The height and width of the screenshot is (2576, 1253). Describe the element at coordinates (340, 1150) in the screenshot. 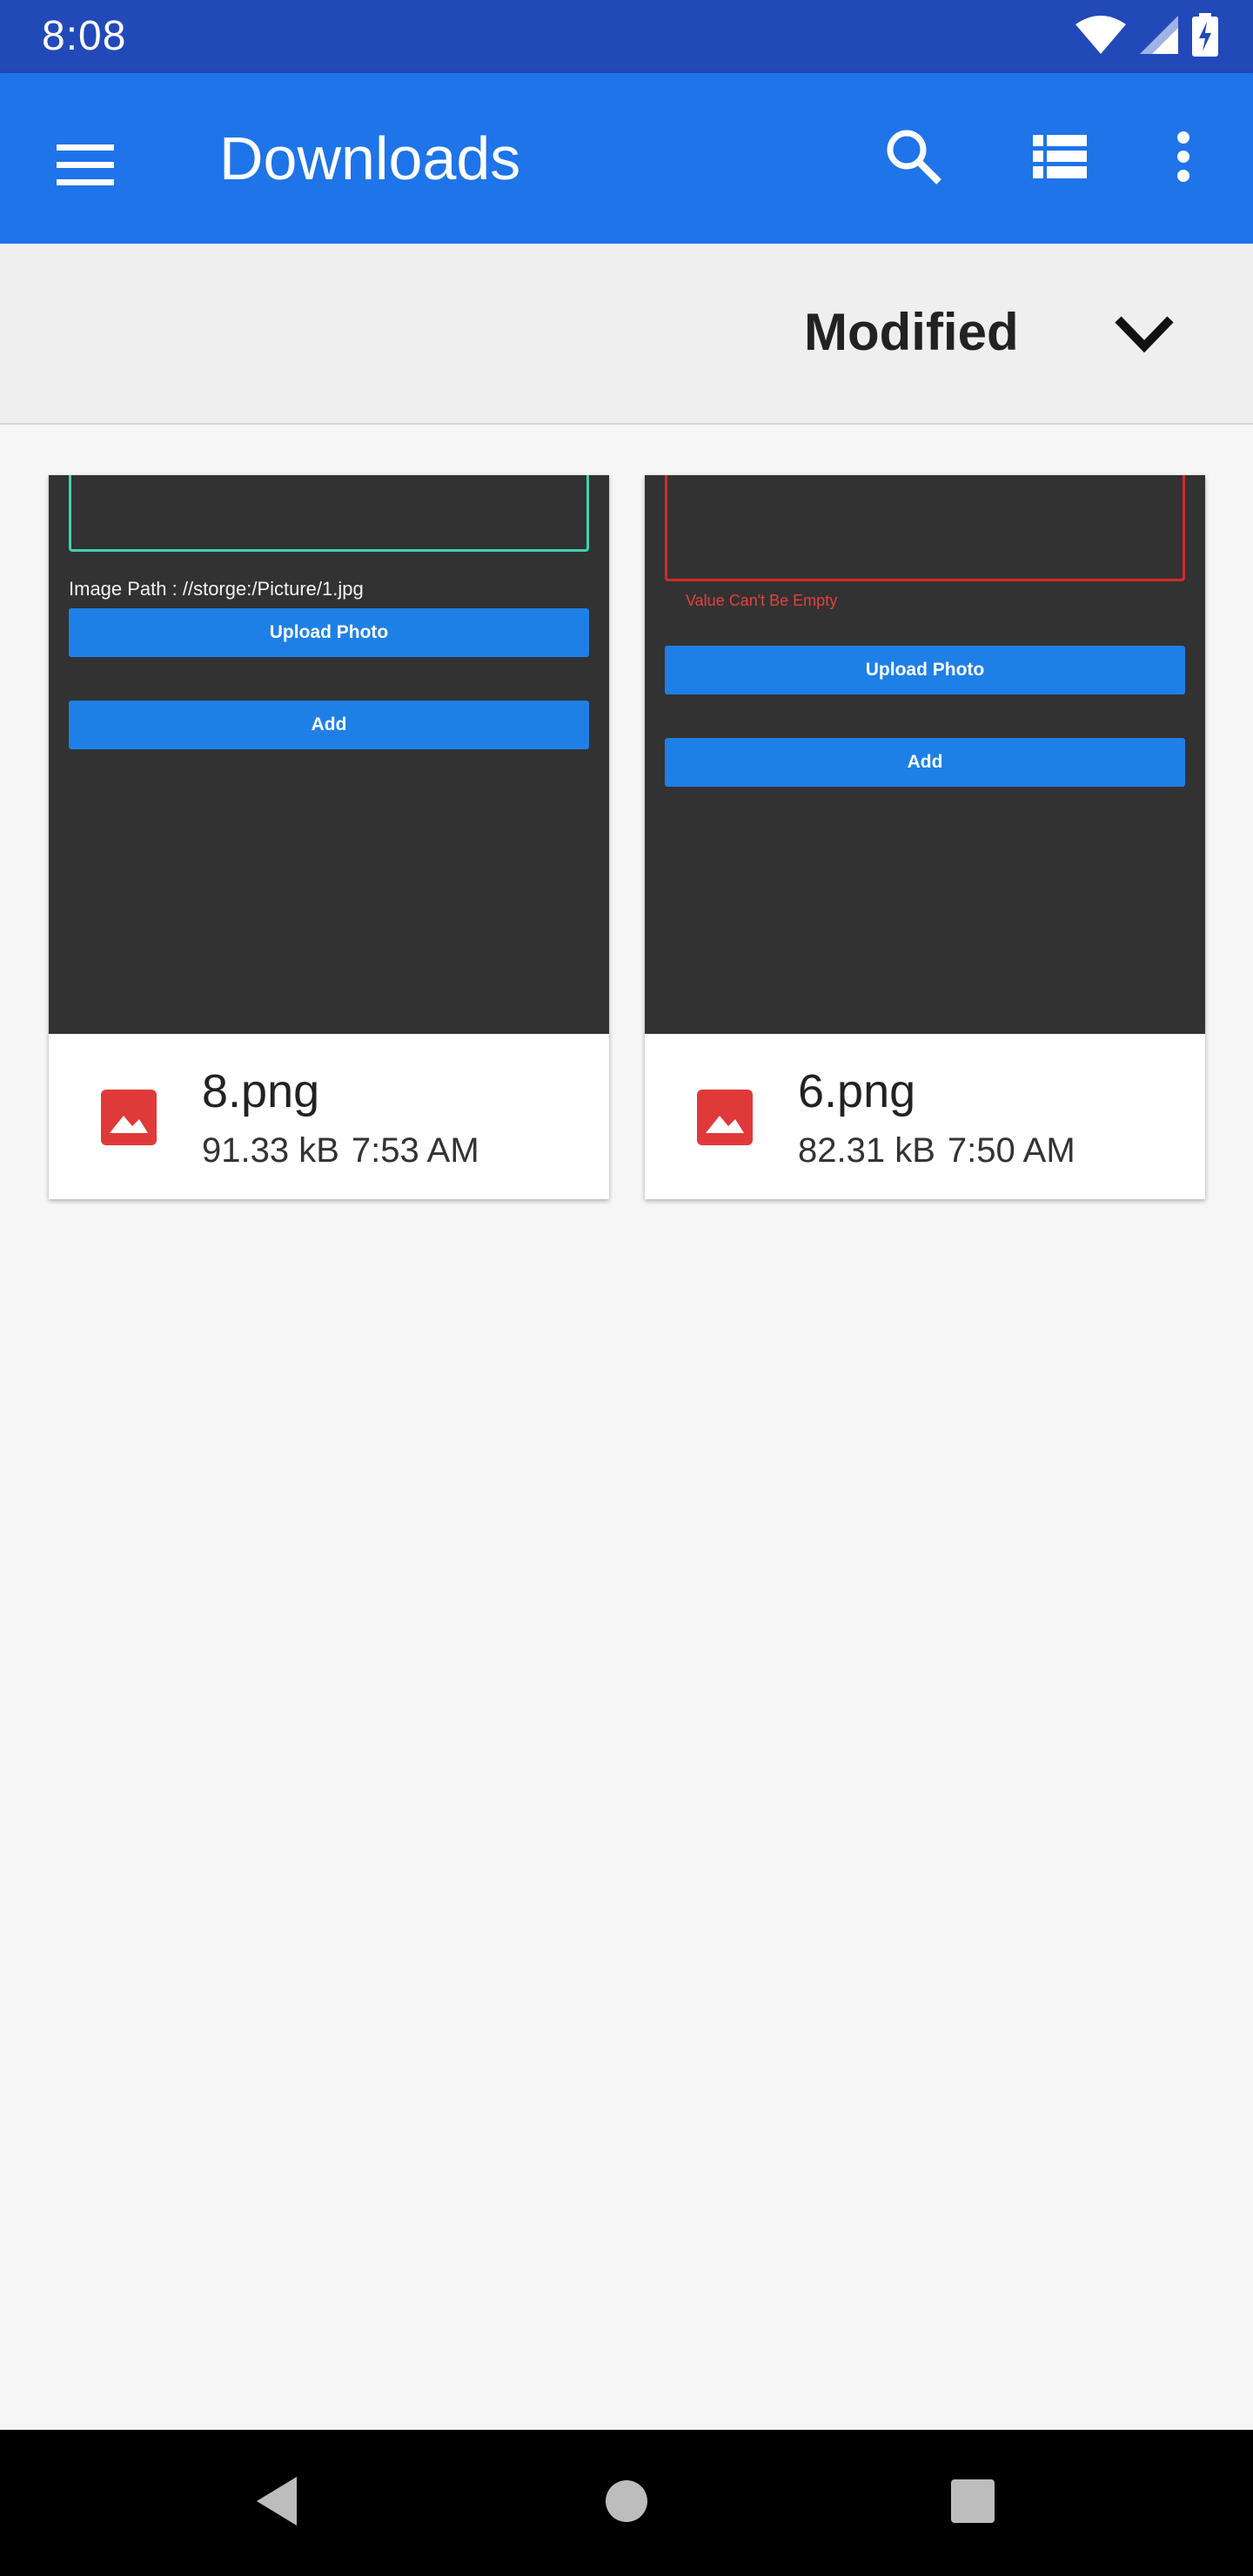

I see `file-meta: 91.33 kB 7:53 AM` at that location.